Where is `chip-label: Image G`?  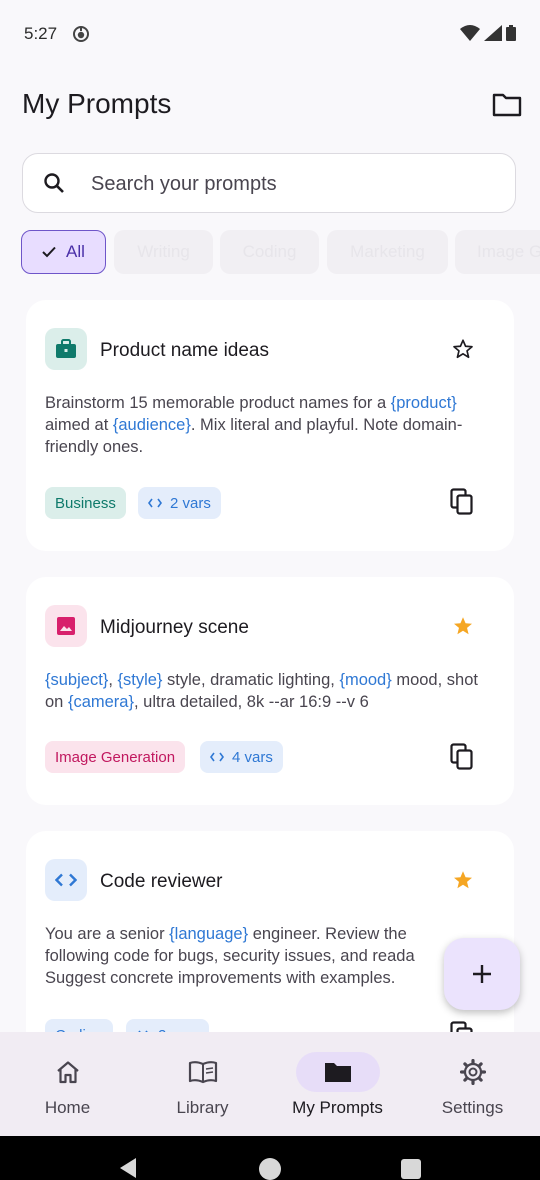 chip-label: Image G is located at coordinates (508, 251).